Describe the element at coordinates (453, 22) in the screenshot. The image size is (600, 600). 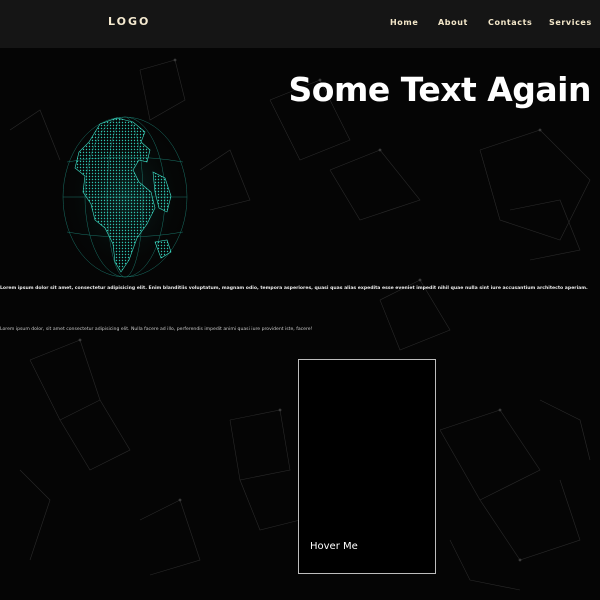
I see `nav-link-about: About` at that location.